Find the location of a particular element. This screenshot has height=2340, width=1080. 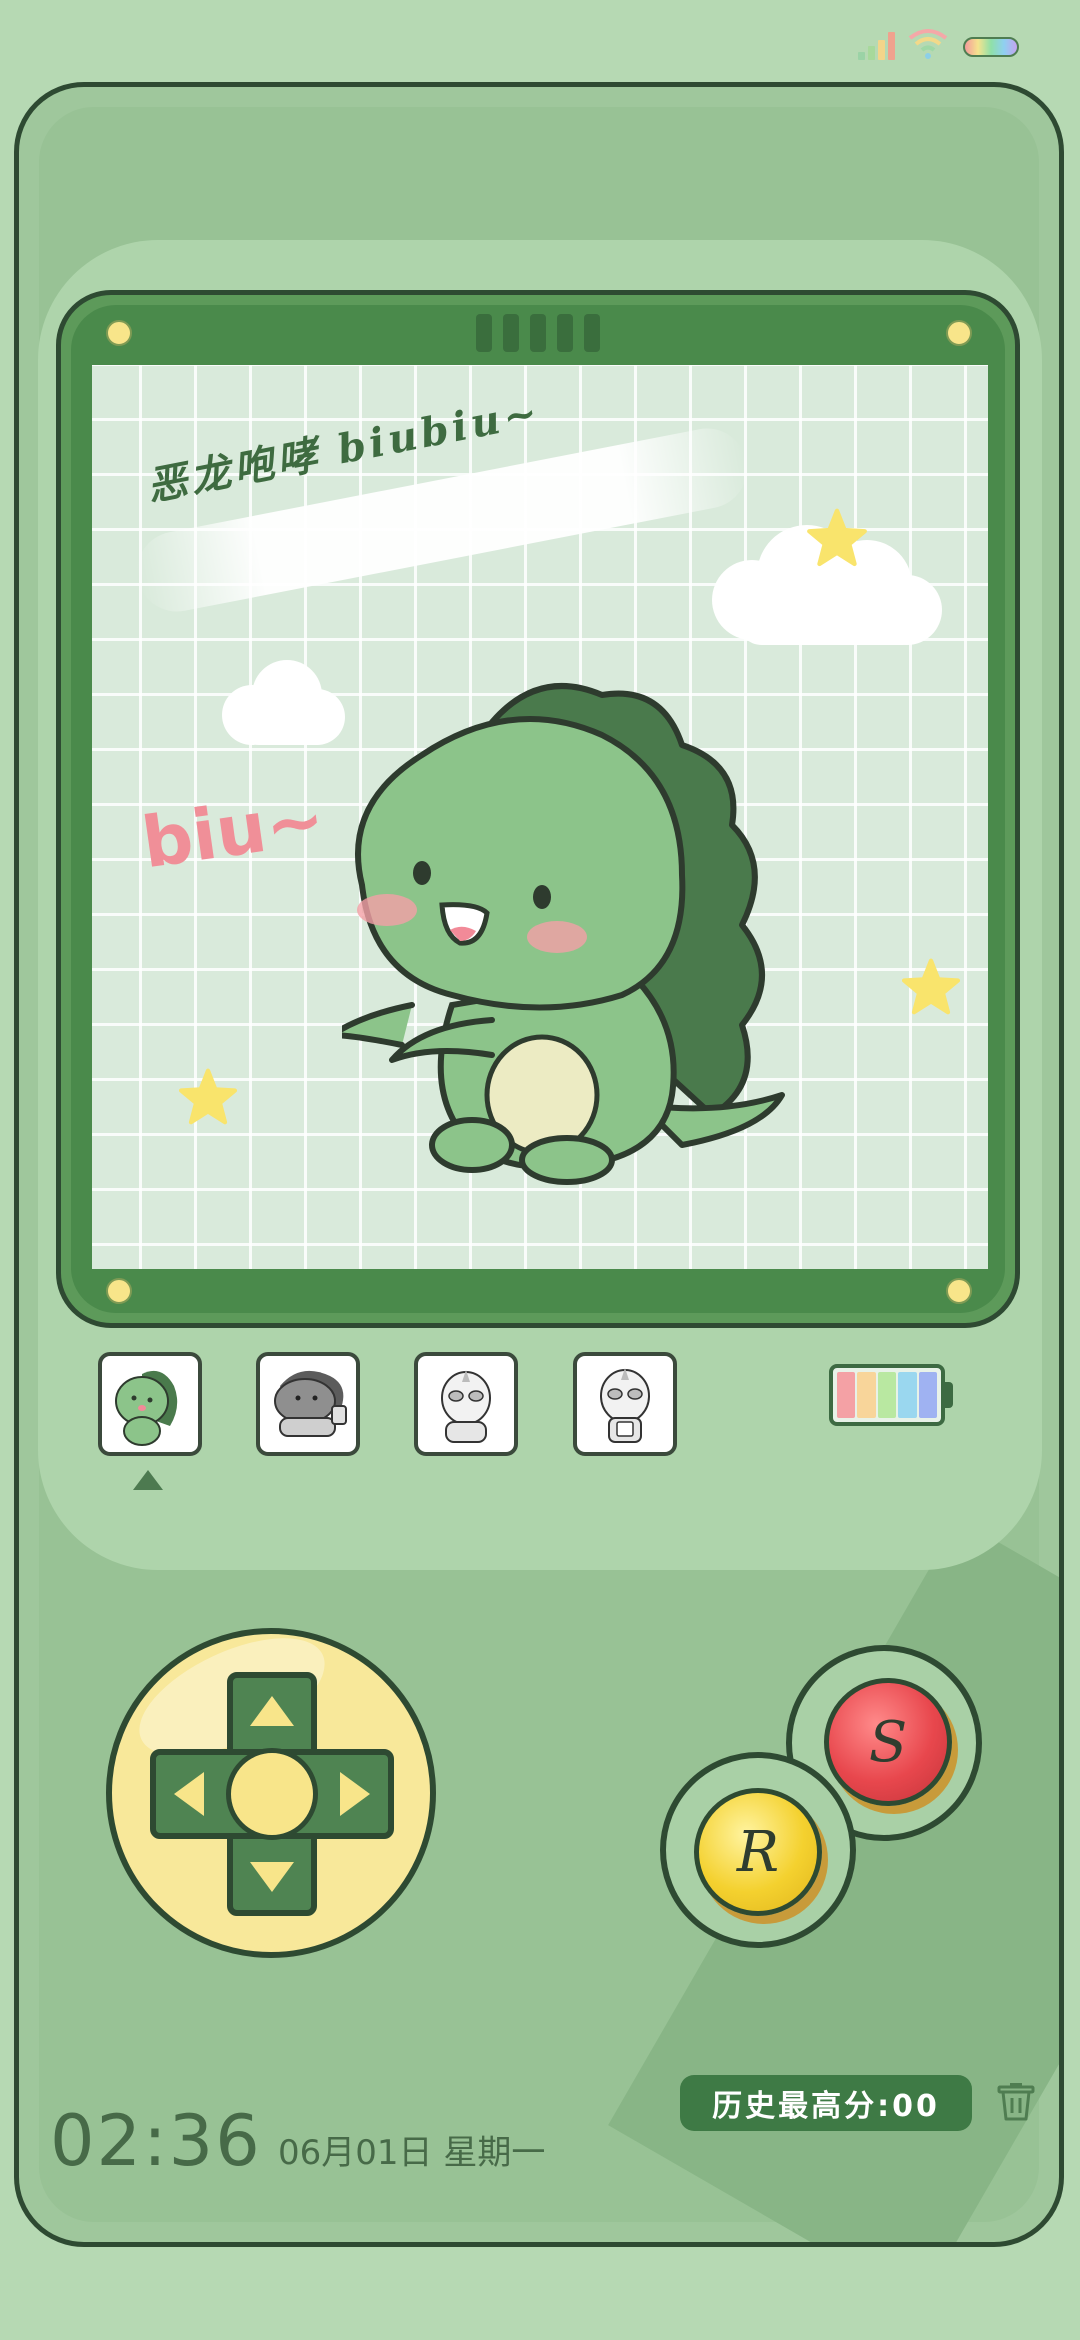

signal-icon is located at coordinates (879, 45).